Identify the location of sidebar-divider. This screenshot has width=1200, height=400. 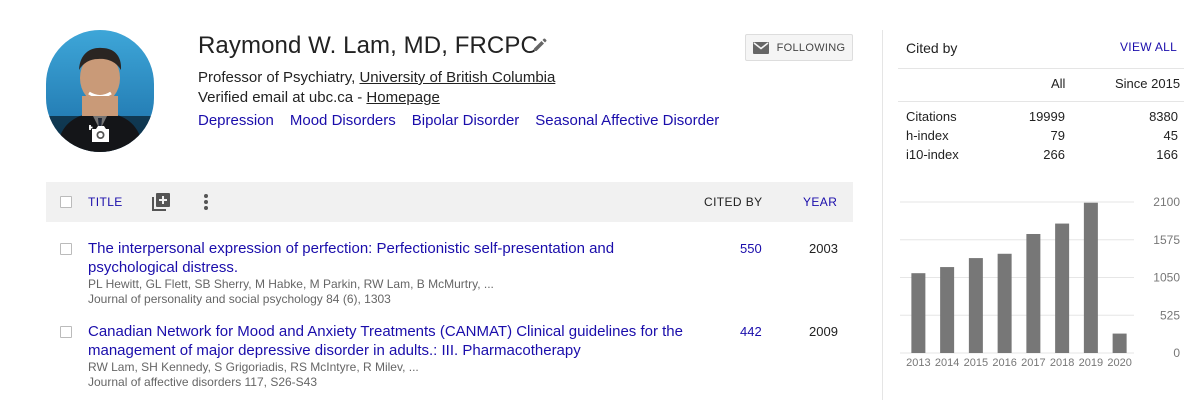
(882, 215).